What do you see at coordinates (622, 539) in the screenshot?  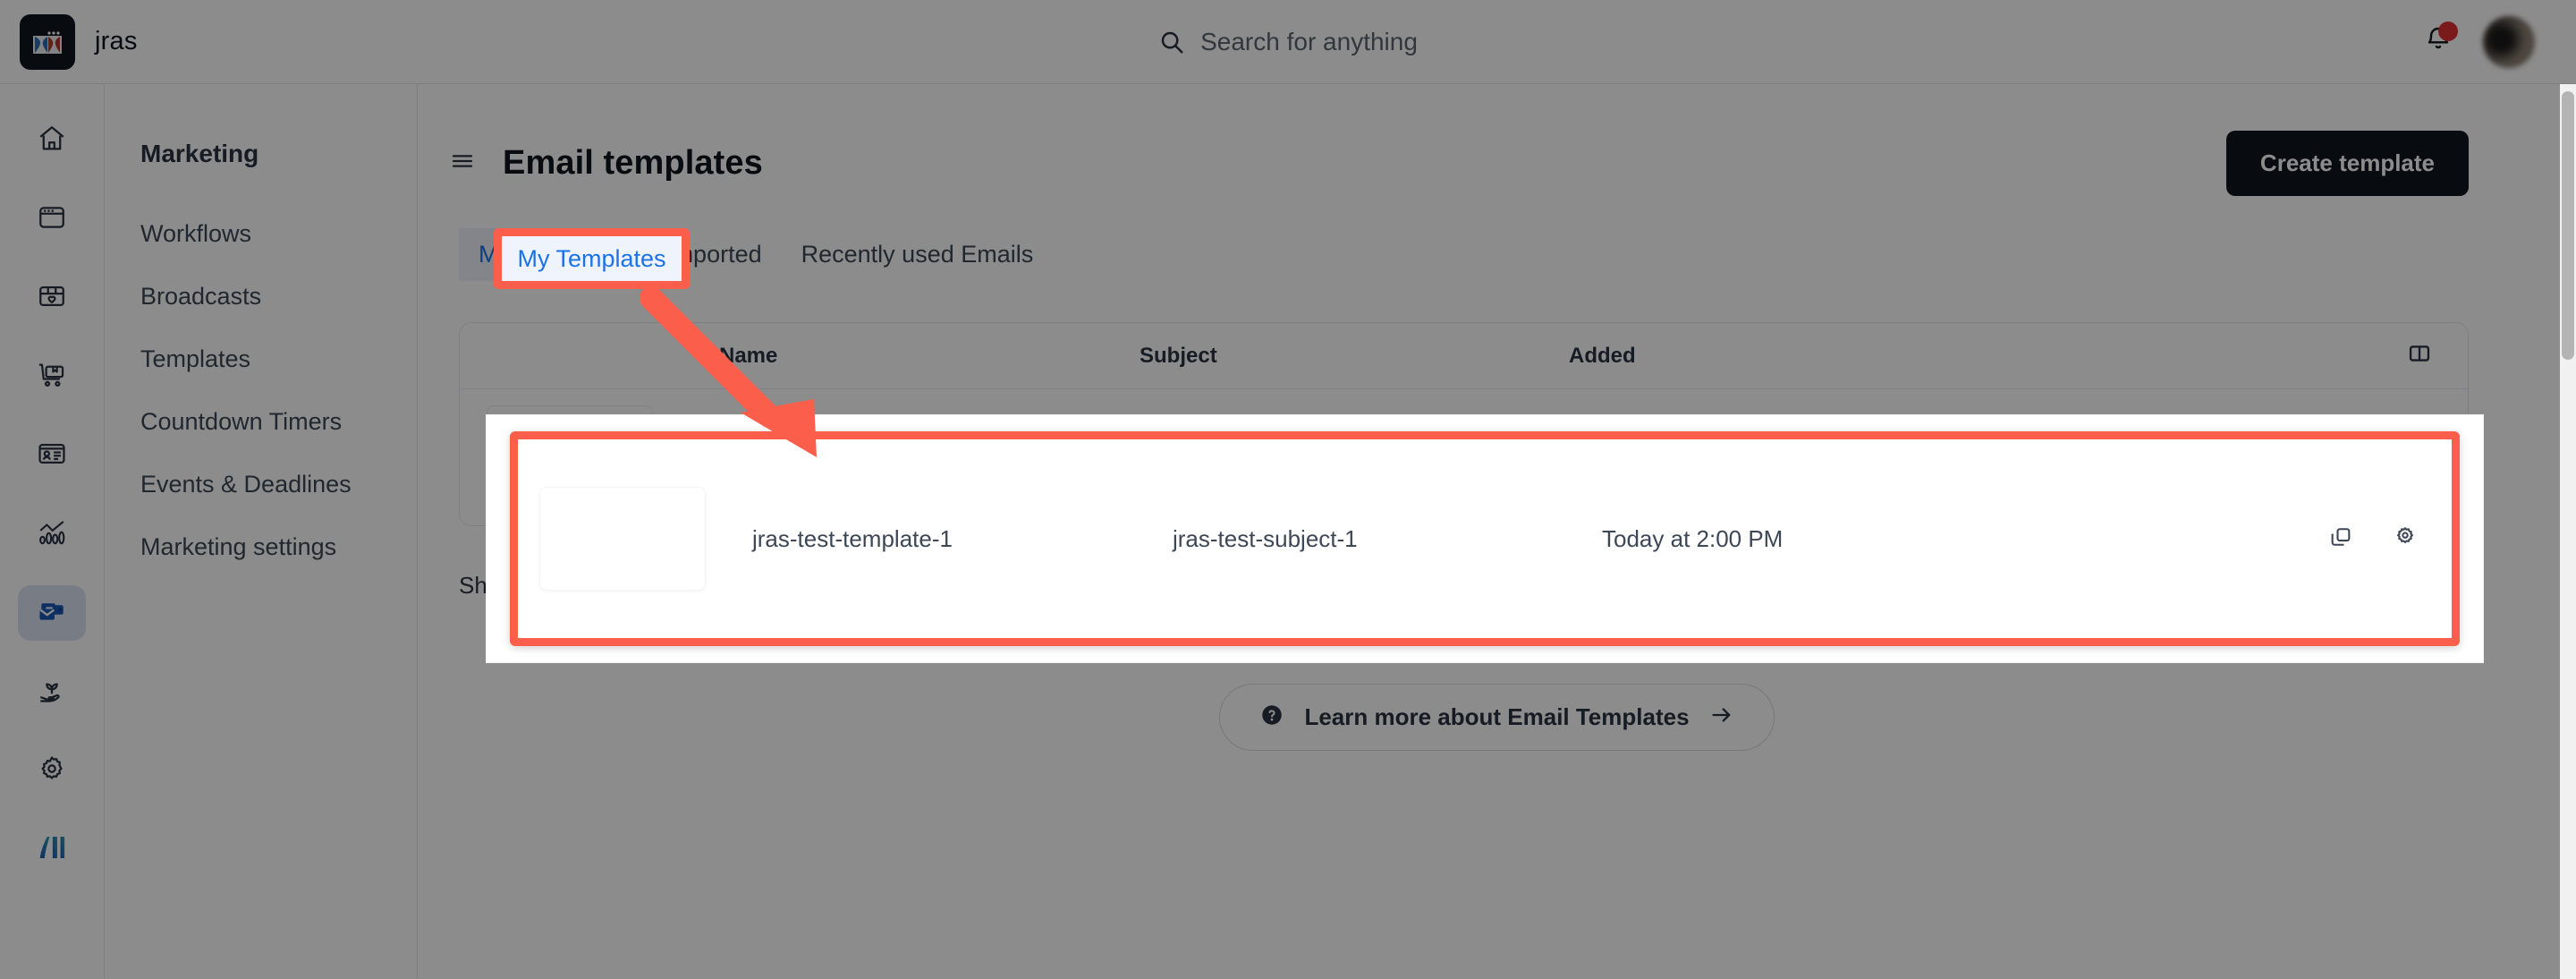 I see `template-thumbnail-highlighted` at bounding box center [622, 539].